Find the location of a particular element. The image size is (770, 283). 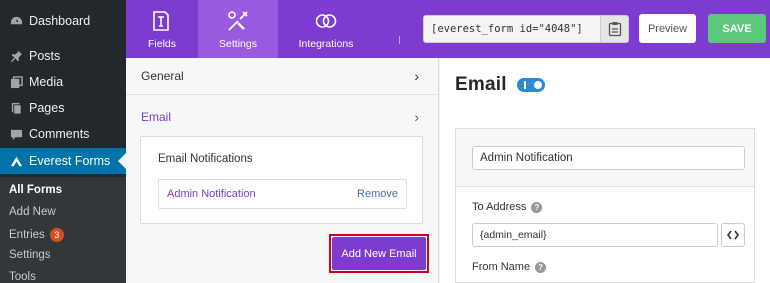

submenu-add-new: Add New is located at coordinates (32, 212).